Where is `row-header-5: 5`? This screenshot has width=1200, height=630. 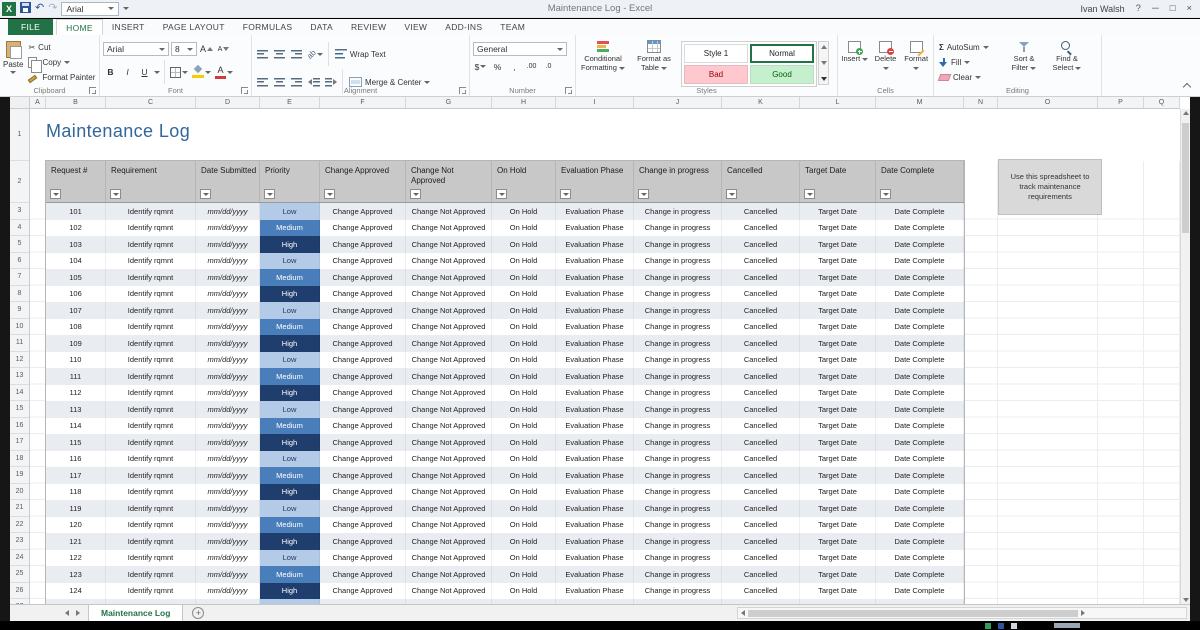 row-header-5: 5 is located at coordinates (19, 244).